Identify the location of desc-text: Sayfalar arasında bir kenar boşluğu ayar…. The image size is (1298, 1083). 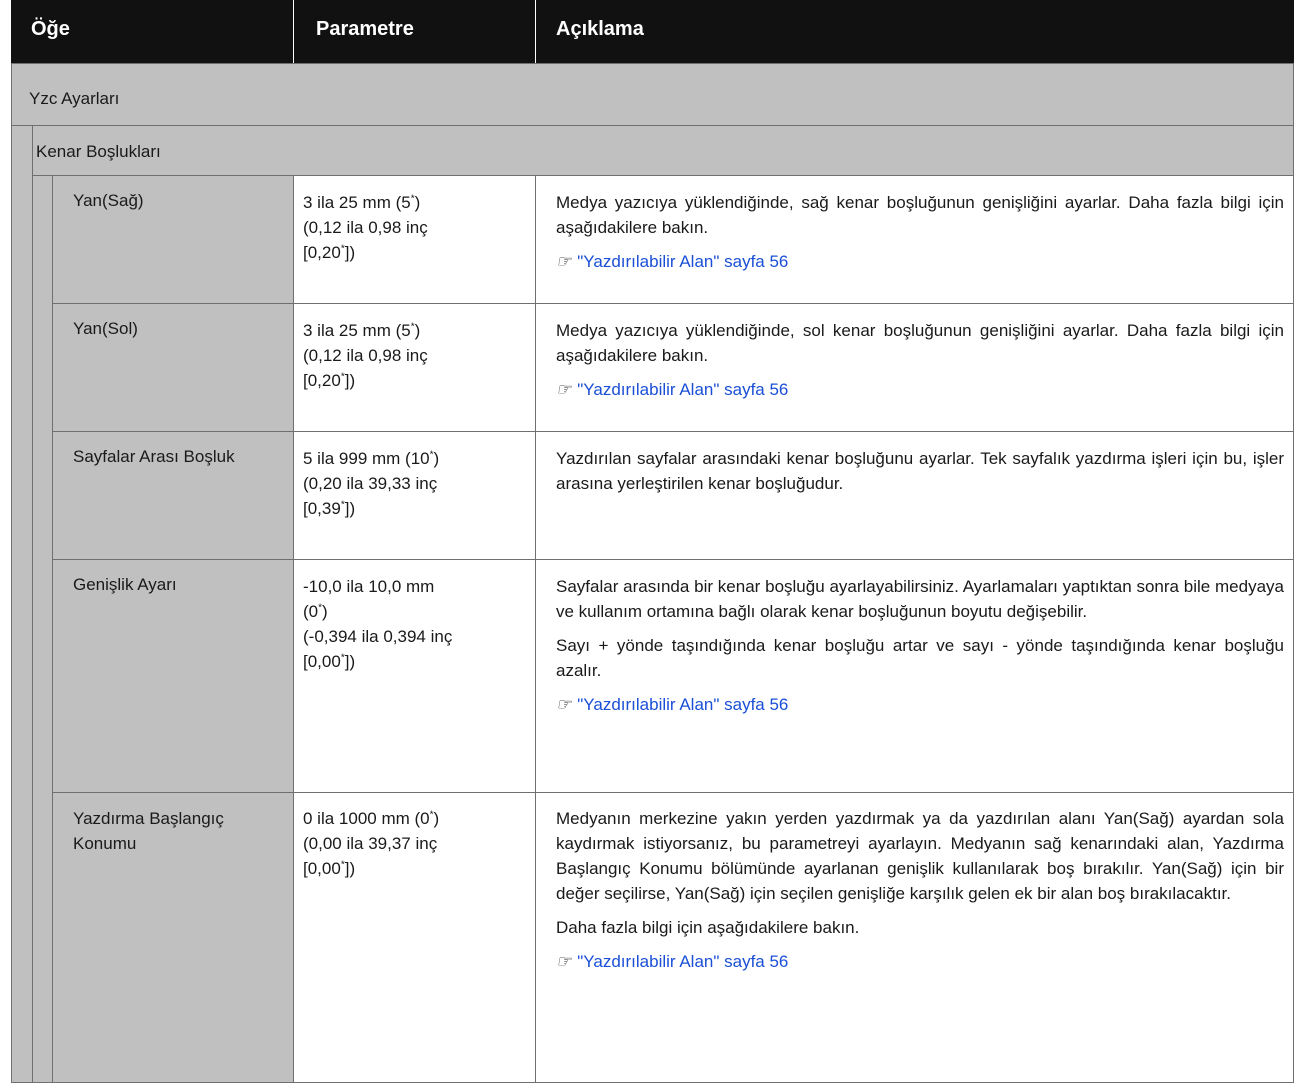
(920, 599).